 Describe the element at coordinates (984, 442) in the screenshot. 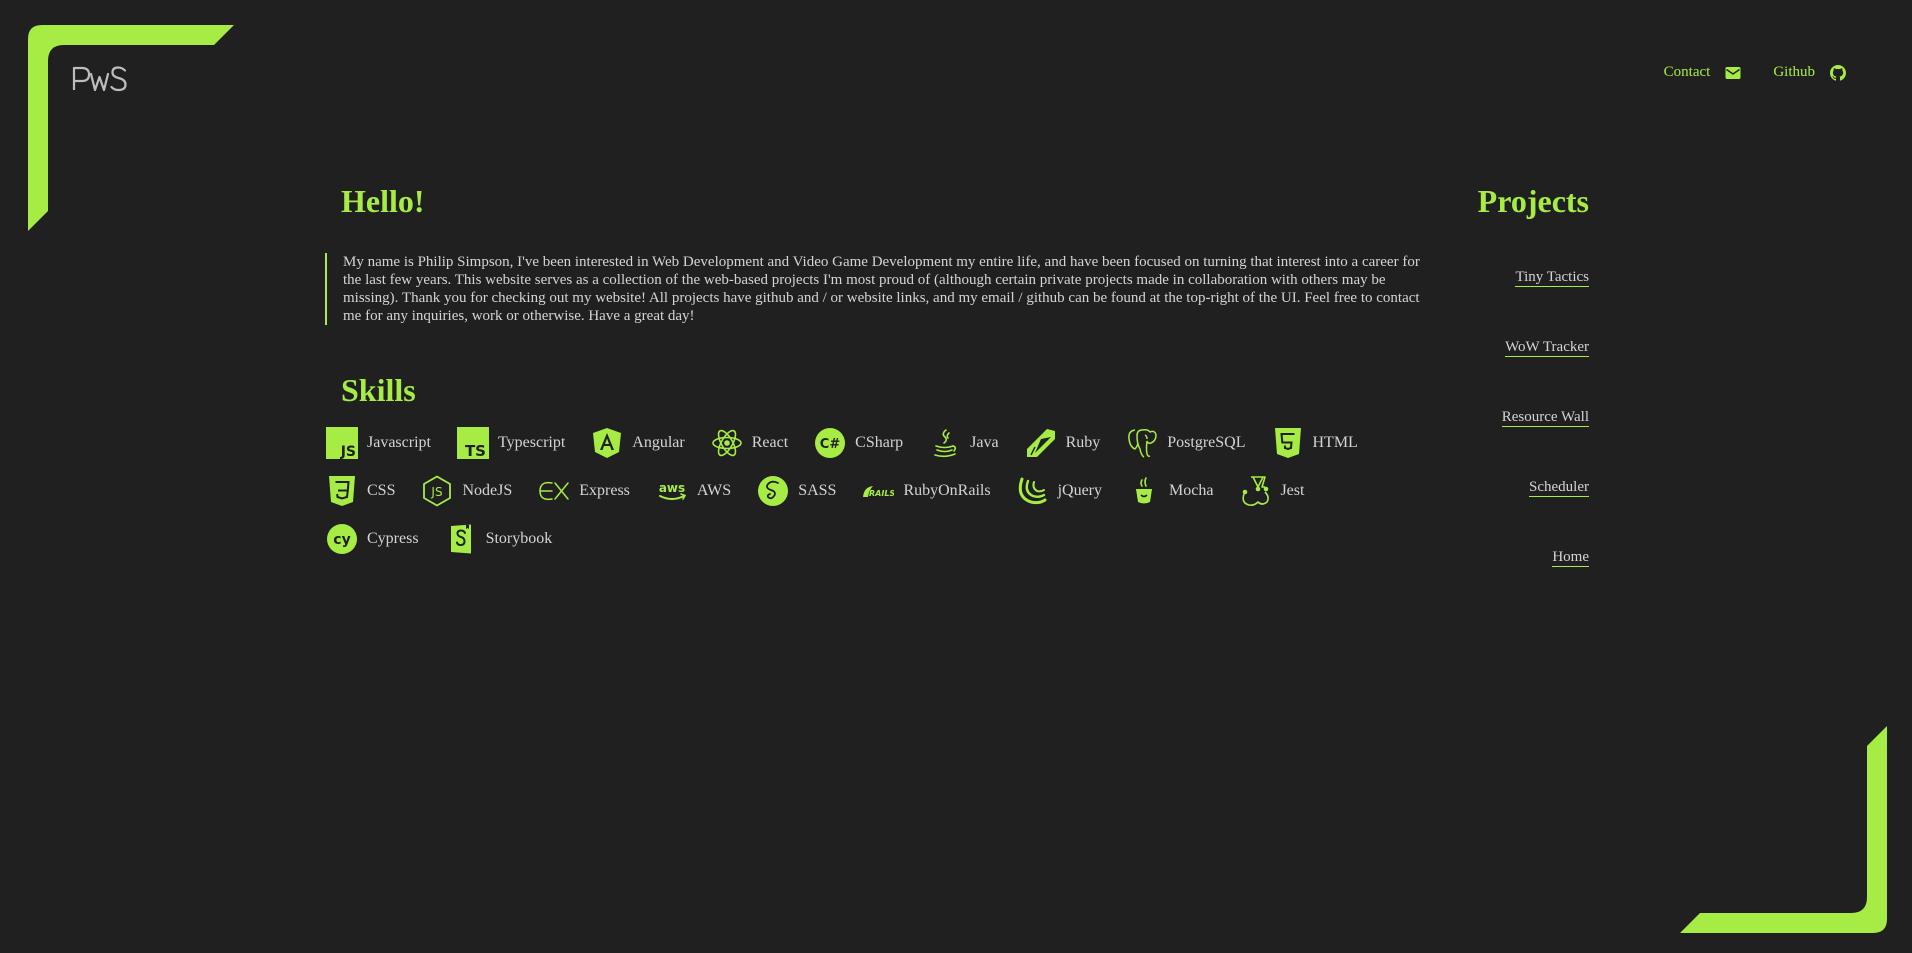

I see `skill-label: Java` at that location.